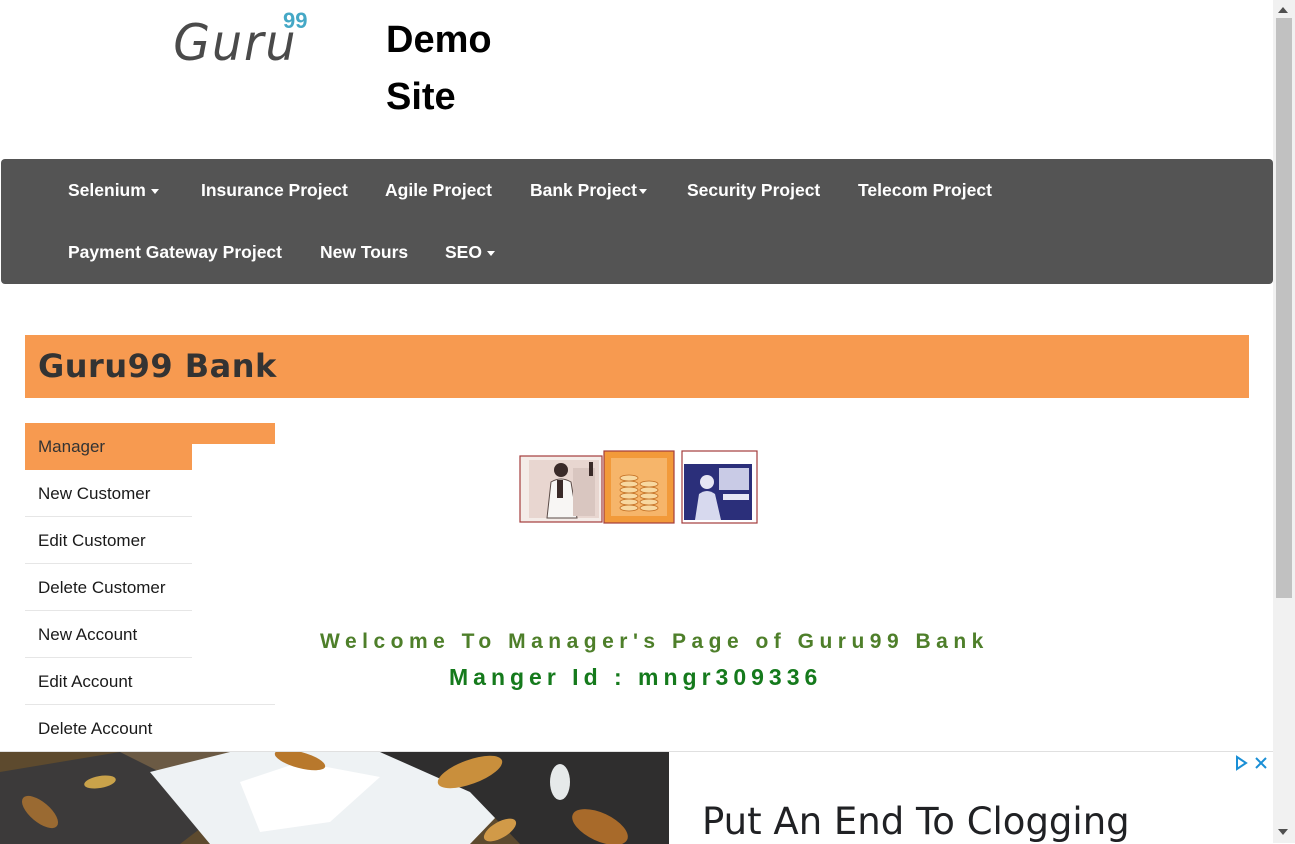 This screenshot has height=844, width=1295. Describe the element at coordinates (1261, 763) in the screenshot. I see `close-icon` at that location.